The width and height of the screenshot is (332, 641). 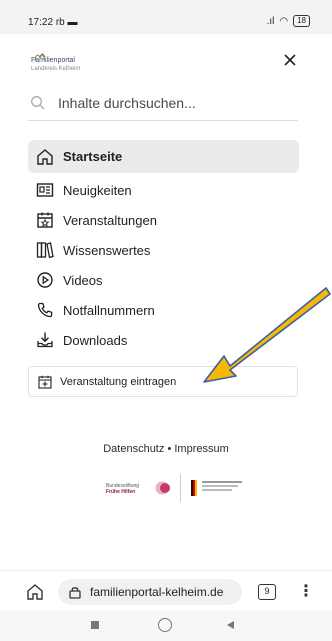 I want to click on nav-item-label: Downloads, so click(x=95, y=340).